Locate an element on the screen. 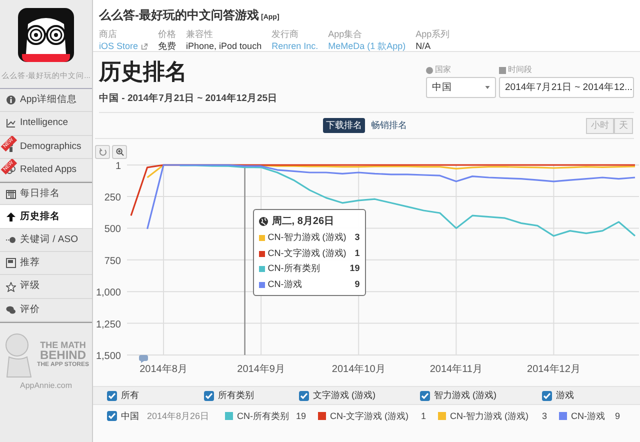  zoom-icon is located at coordinates (120, 152).